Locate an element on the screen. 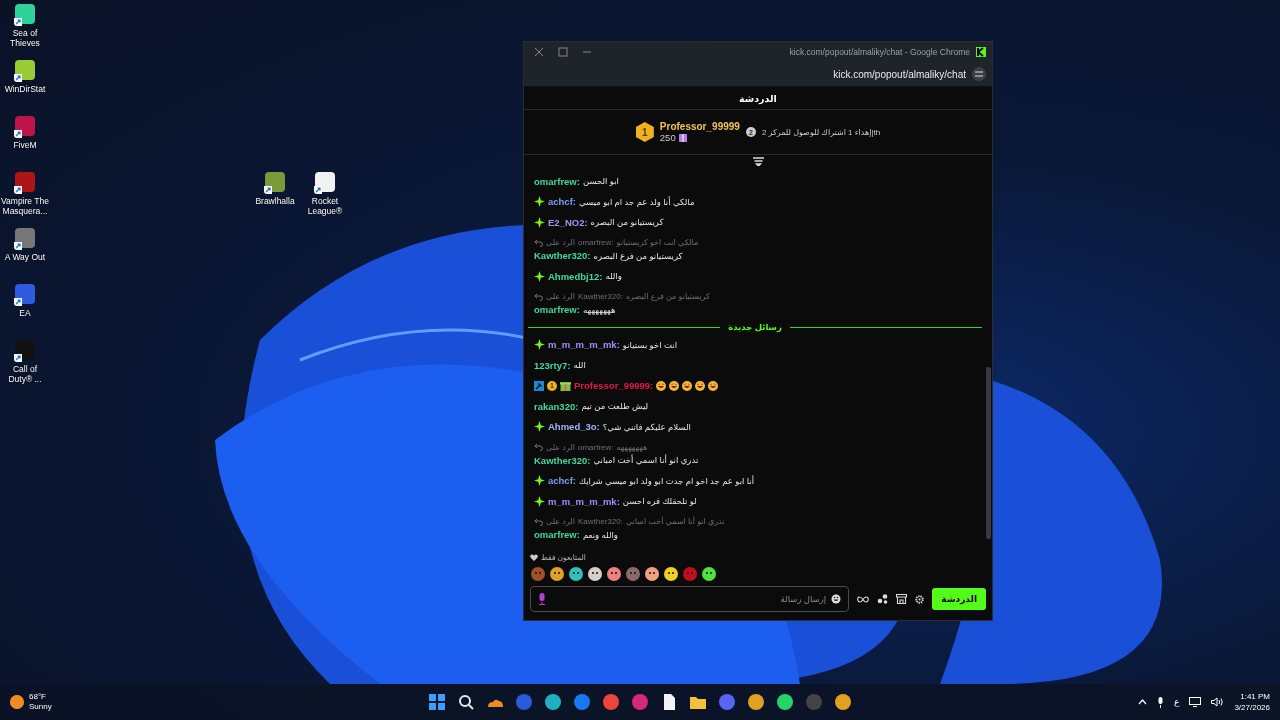 The width and height of the screenshot is (1280, 720). chat-title: الدردشة is located at coordinates (758, 98).